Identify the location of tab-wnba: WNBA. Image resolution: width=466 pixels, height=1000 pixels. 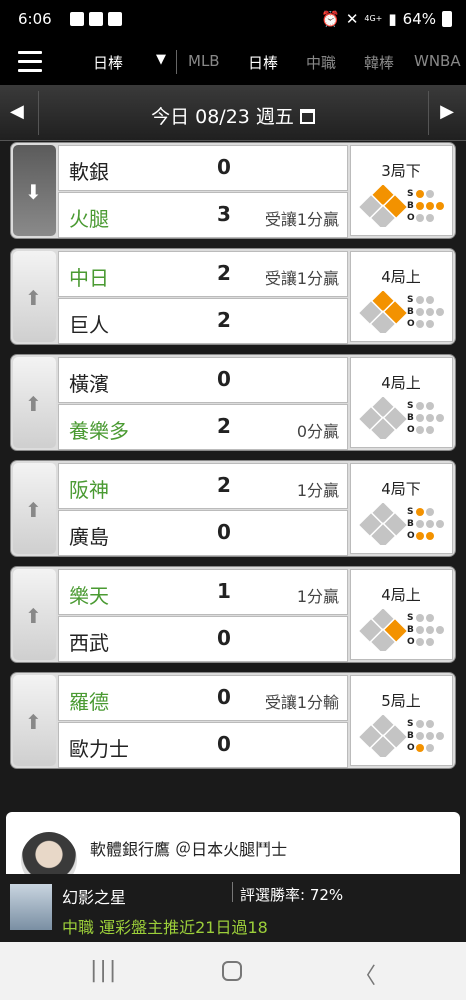
(437, 62).